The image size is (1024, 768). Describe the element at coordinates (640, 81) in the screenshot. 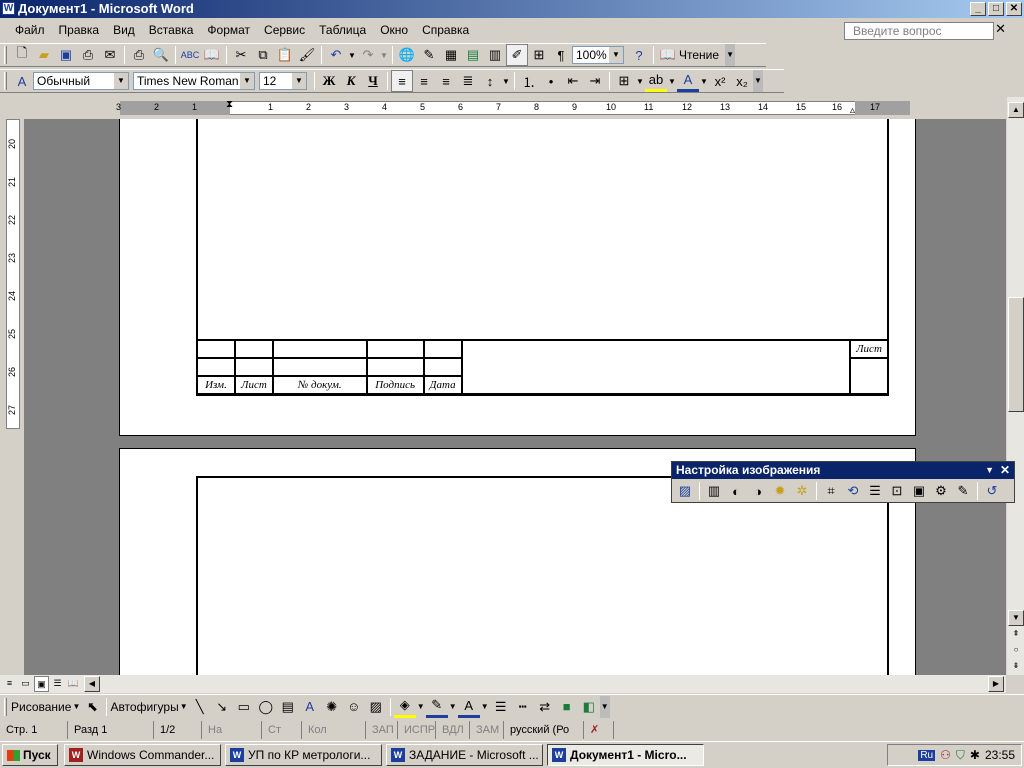

I see `borders-dropdown-icon: ▼` at that location.